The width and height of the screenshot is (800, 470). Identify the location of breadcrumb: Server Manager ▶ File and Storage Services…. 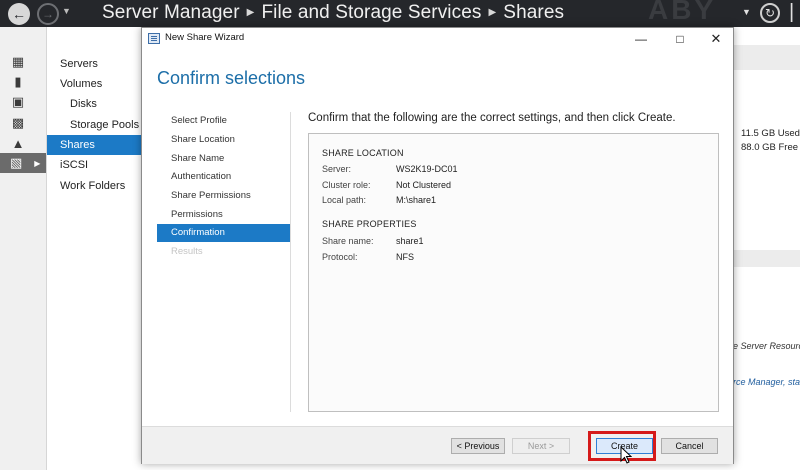
(333, 13).